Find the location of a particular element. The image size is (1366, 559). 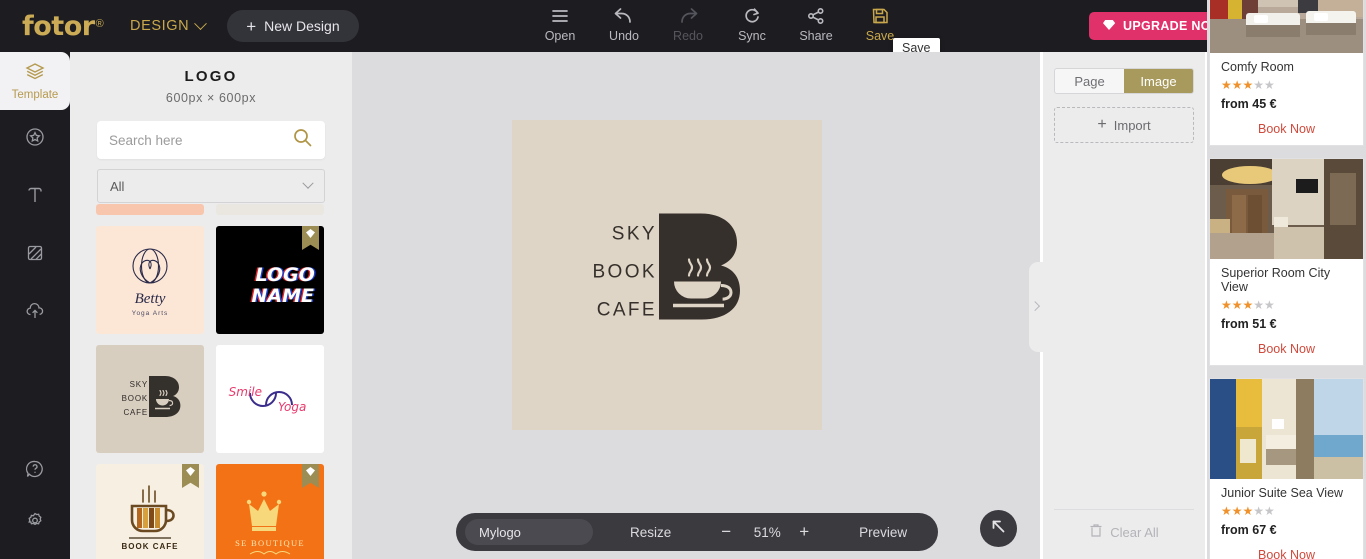

chevron-right-icon is located at coordinates (1034, 305).